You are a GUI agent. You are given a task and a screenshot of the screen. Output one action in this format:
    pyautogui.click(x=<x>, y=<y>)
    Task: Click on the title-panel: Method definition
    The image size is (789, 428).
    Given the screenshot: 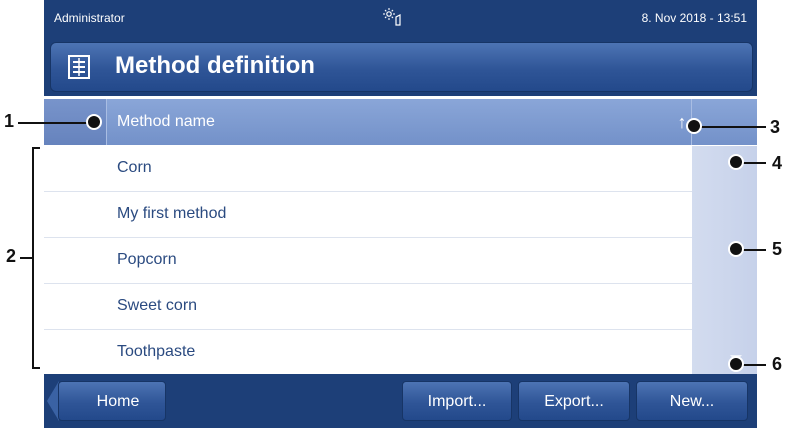 What is the action you would take?
    pyautogui.click(x=401, y=67)
    